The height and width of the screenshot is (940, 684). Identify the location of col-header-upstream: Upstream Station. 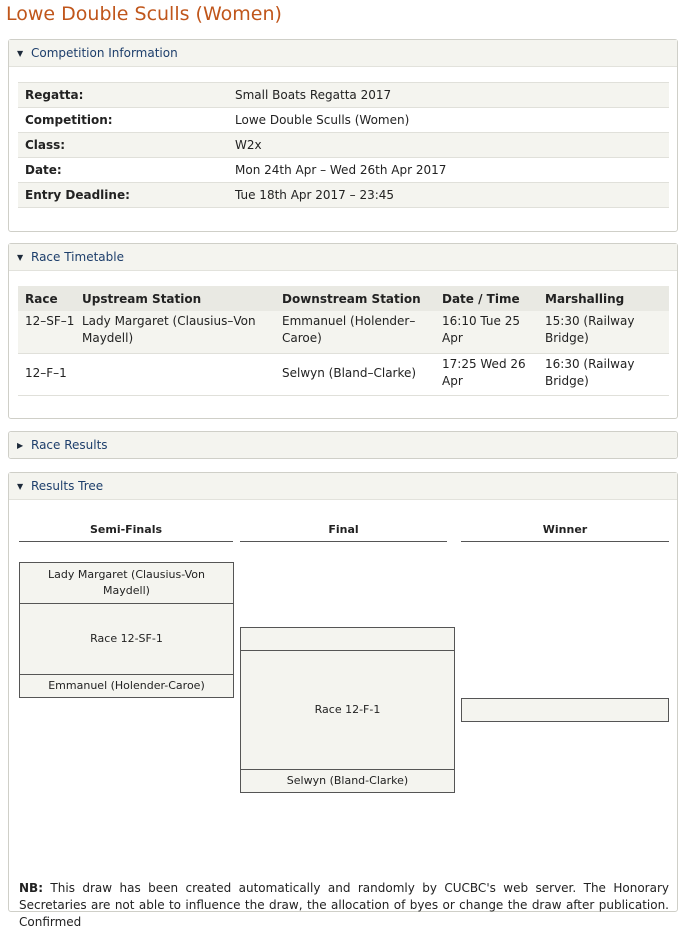
(175, 298).